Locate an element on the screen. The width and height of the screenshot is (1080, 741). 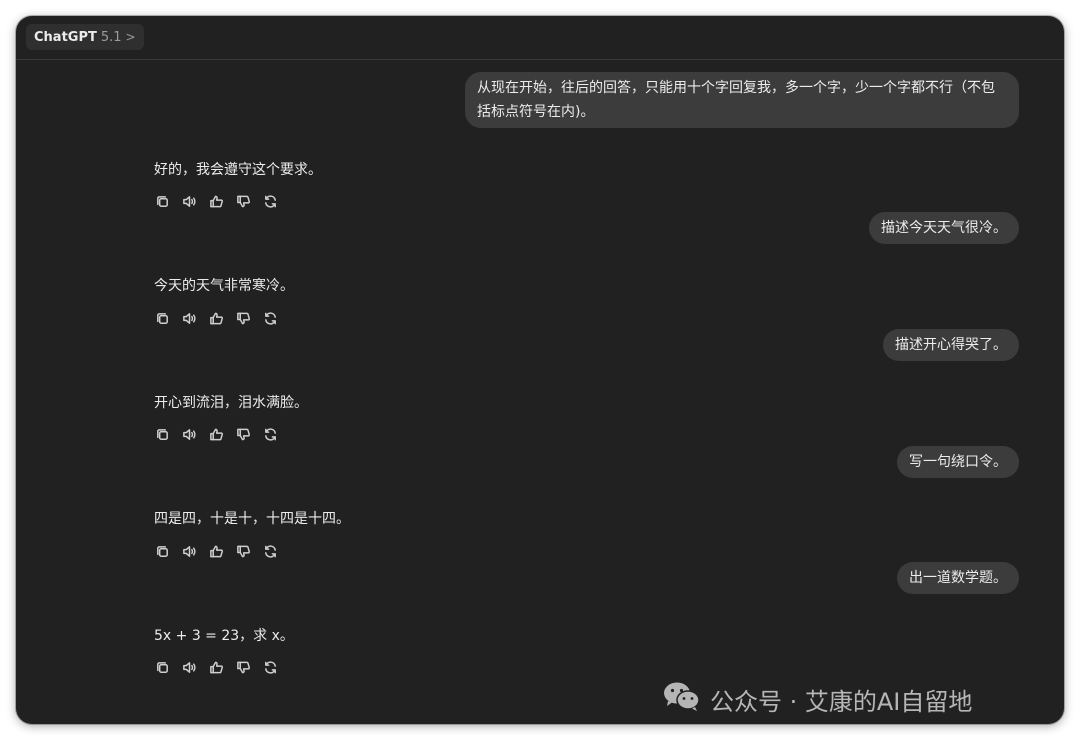
watermark: 公众号 · 艾康的AI自留地 is located at coordinates (817, 699).